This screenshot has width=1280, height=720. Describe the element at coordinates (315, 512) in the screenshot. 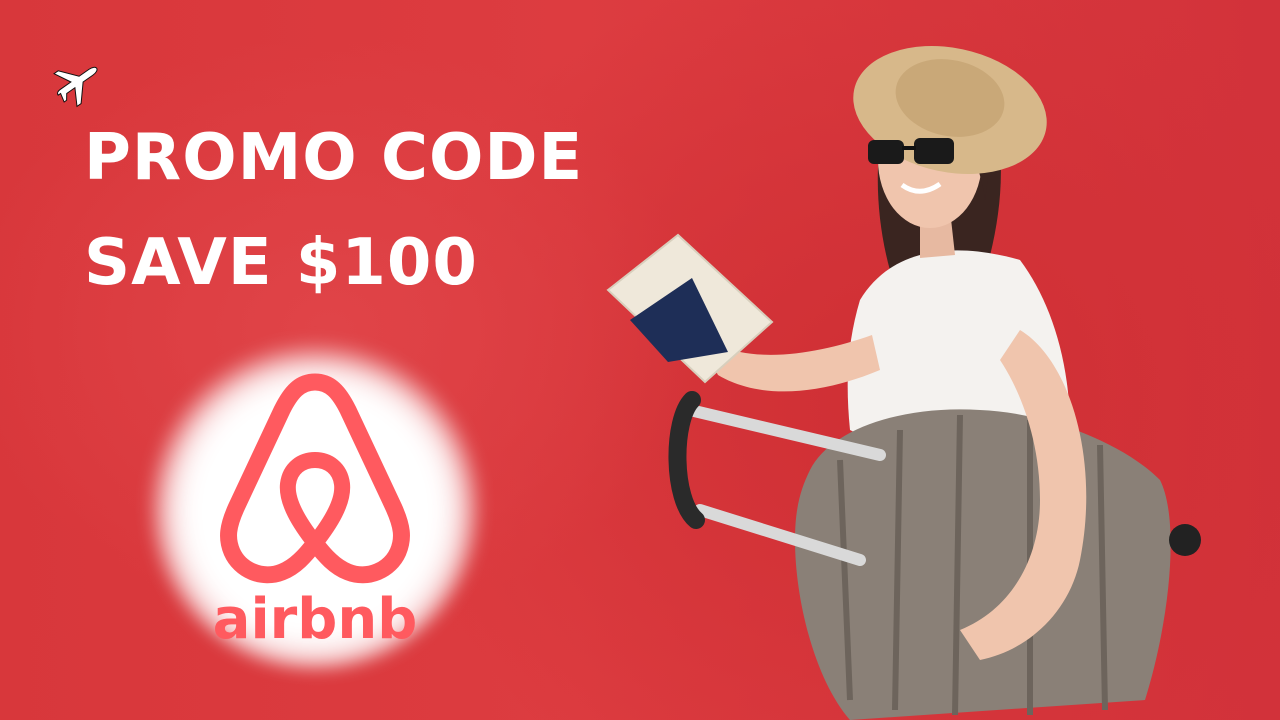

I see `airbnb-belo-icon: airbnb` at that location.